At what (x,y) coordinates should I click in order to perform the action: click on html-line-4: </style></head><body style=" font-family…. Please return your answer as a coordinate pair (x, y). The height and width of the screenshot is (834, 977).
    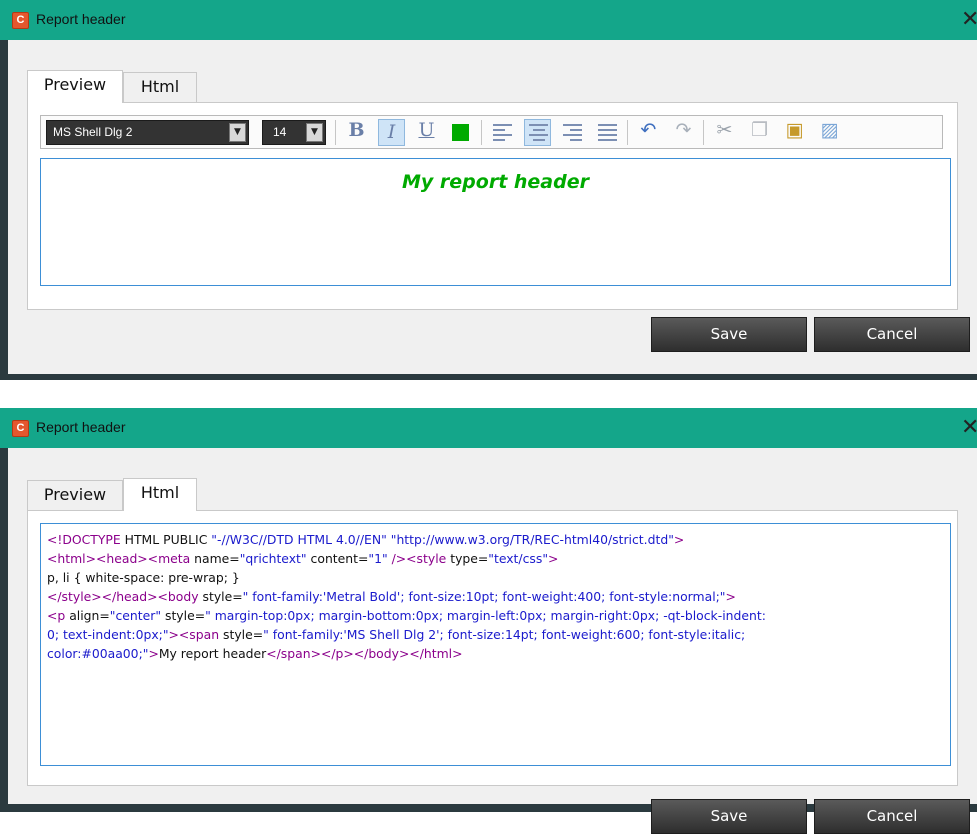
    Looking at the image, I should click on (391, 596).